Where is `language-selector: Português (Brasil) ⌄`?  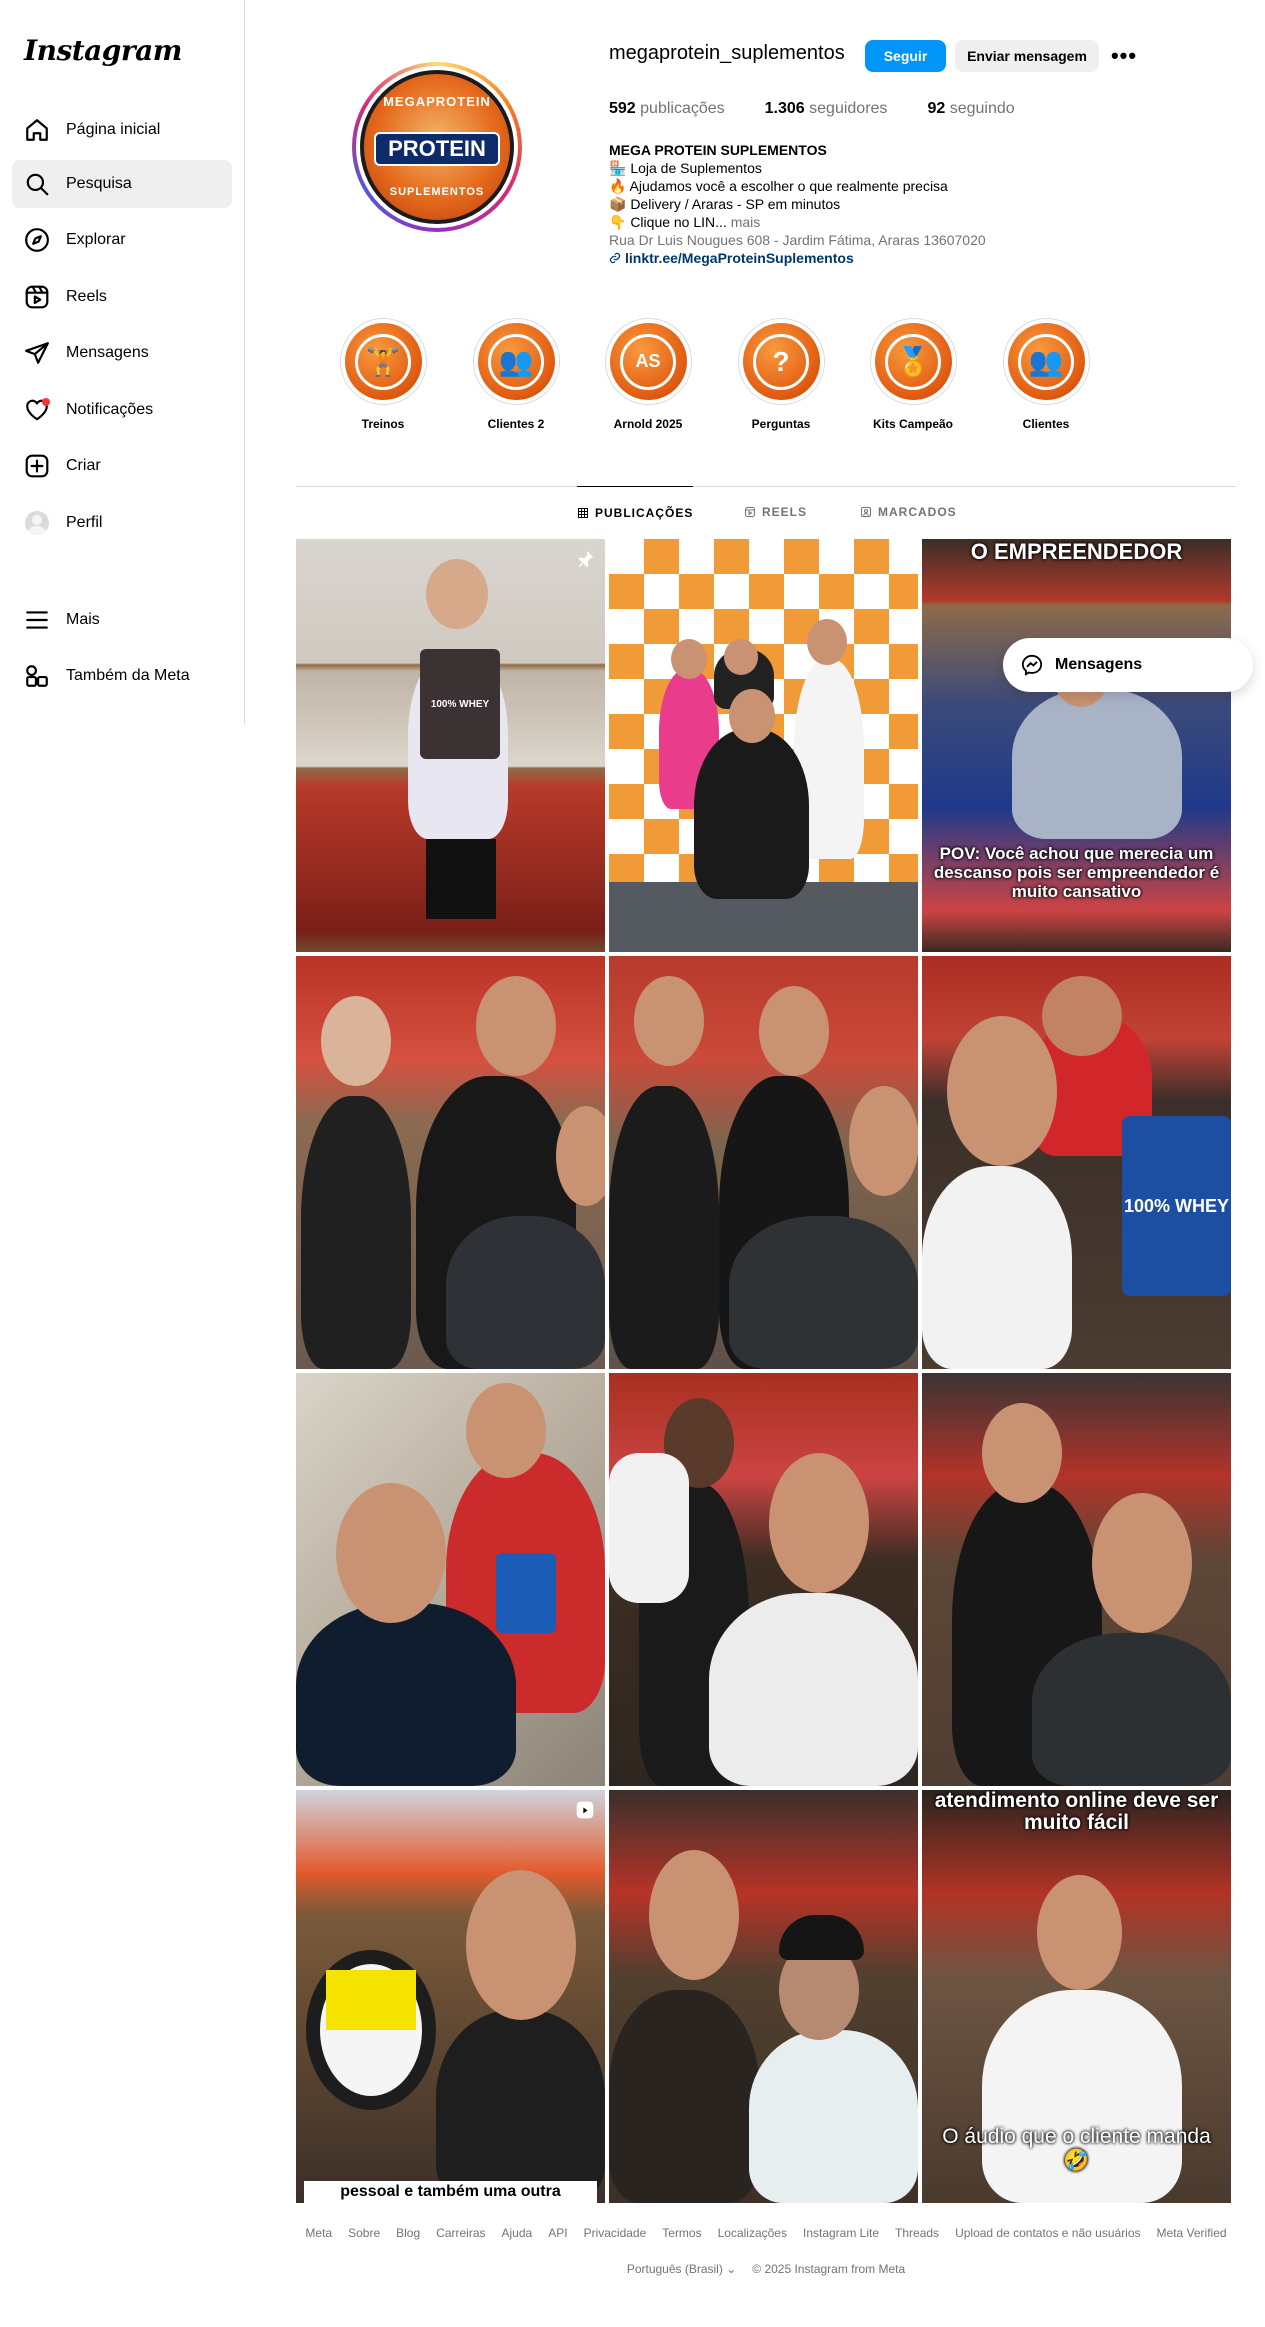 language-selector: Português (Brasil) ⌄ is located at coordinates (681, 2269).